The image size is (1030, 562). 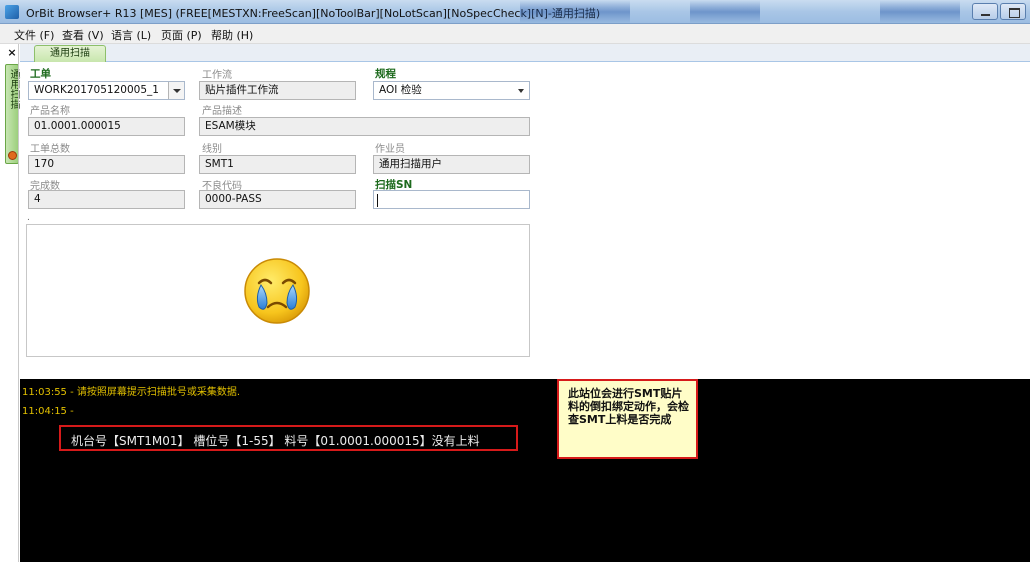 What do you see at coordinates (106, 199) in the screenshot?
I see `done-qty-field: 4` at bounding box center [106, 199].